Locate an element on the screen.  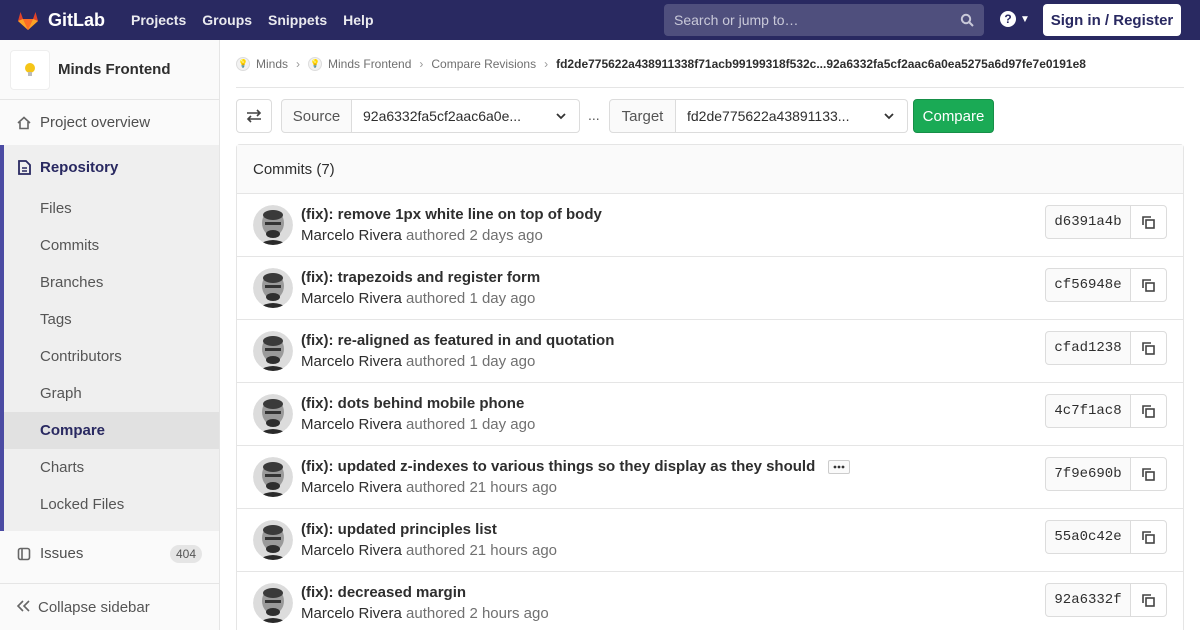
sidebar-item-repository: Repository is located at coordinates (109, 167).